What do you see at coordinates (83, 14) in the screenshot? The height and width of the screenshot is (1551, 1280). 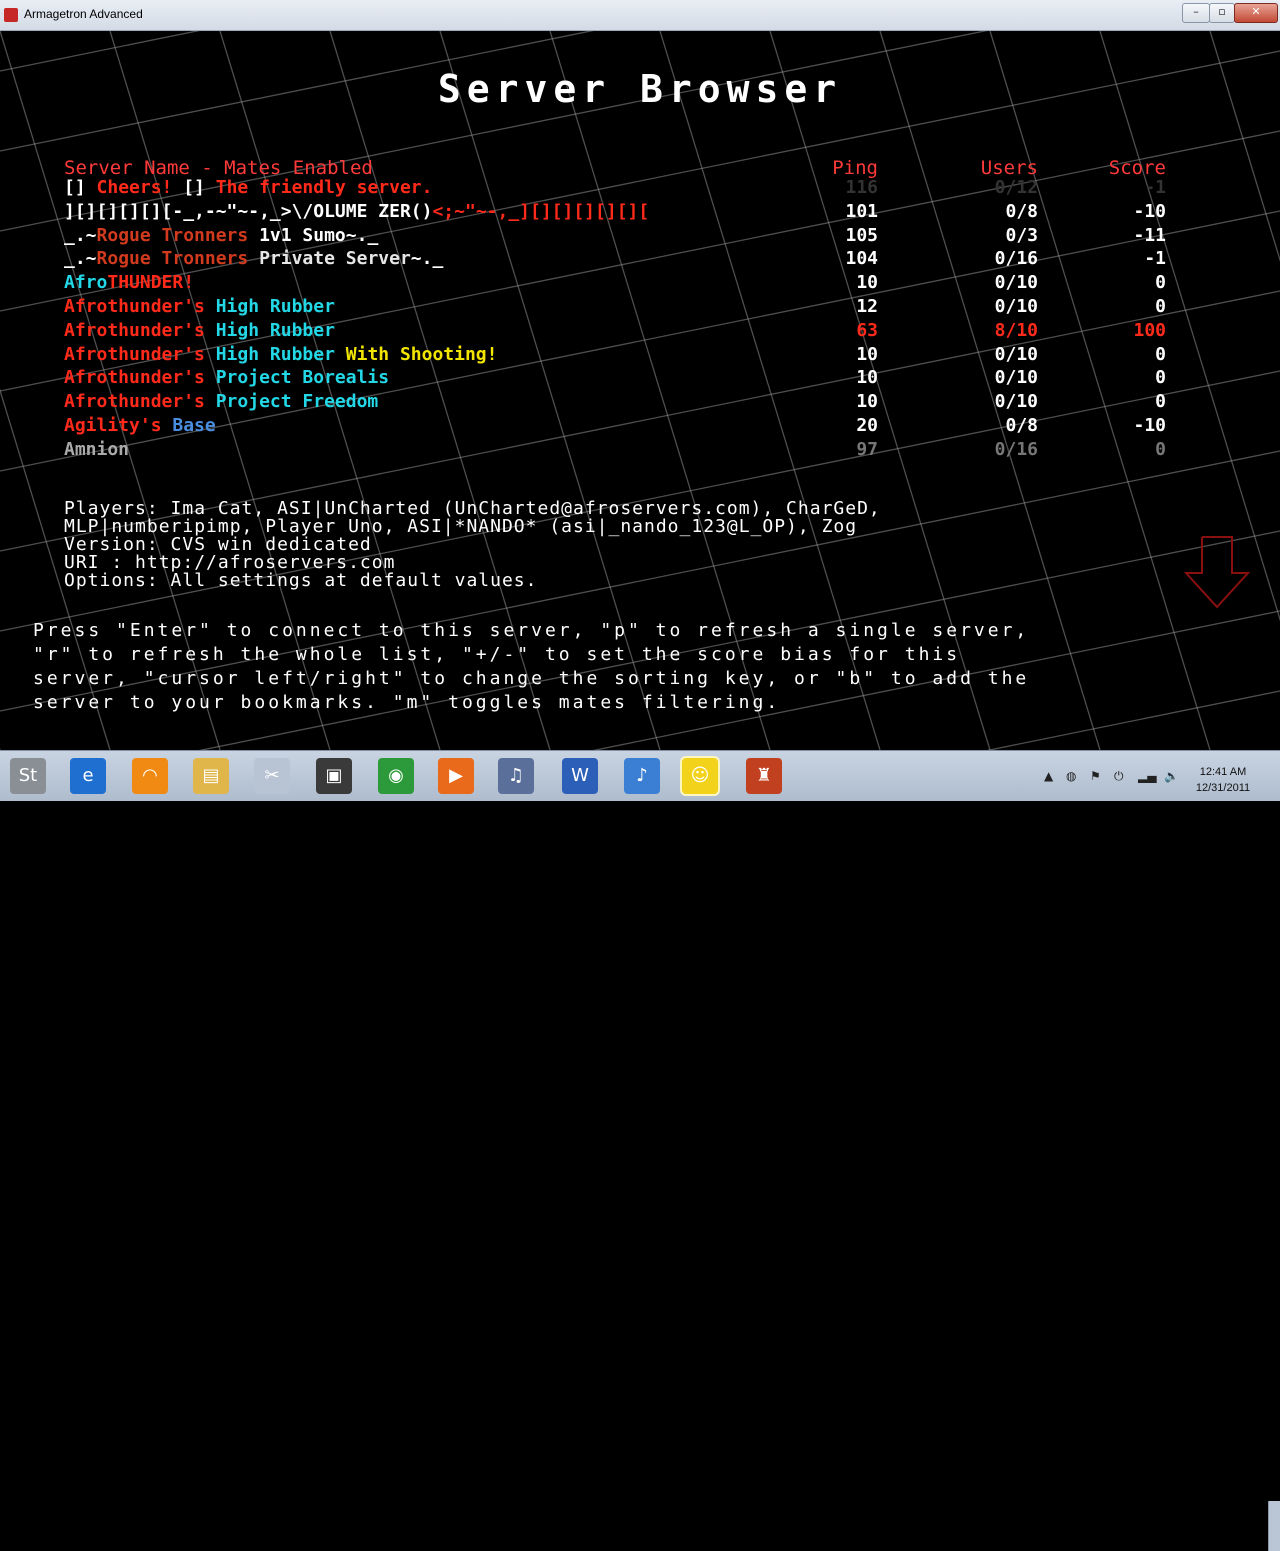 I see `window-title: Armagetron Advanced` at bounding box center [83, 14].